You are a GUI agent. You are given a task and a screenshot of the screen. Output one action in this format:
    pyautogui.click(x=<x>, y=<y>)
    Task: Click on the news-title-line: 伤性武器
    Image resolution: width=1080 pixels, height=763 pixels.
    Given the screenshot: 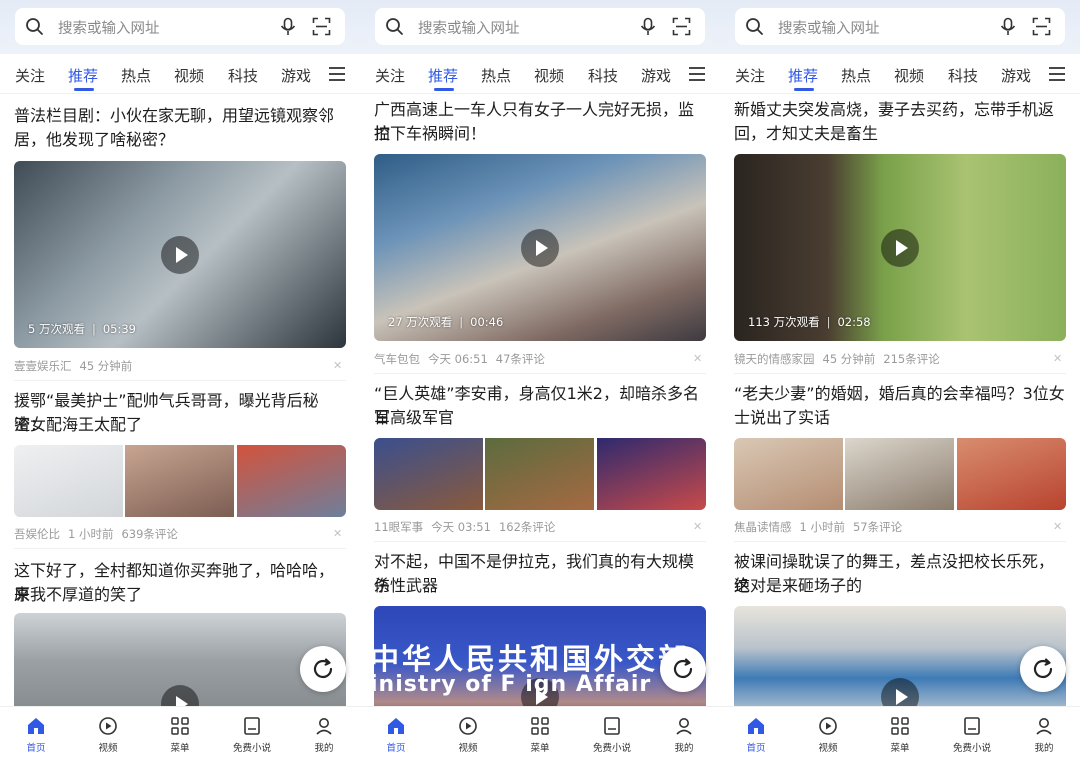 What is the action you would take?
    pyautogui.click(x=541, y=586)
    